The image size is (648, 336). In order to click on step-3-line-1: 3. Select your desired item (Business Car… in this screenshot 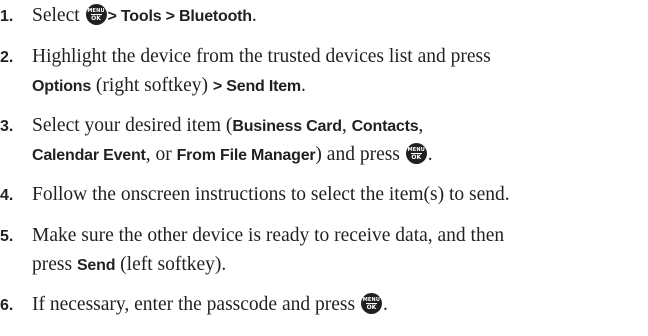, I will do `click(324, 126)`.